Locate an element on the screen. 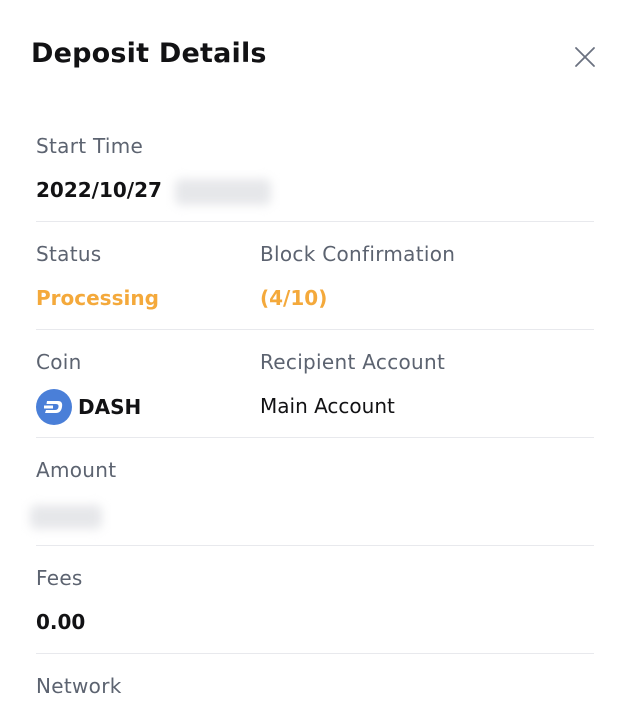 This screenshot has width=630, height=704. start-time-field: Start Time is located at coordinates (89, 146).